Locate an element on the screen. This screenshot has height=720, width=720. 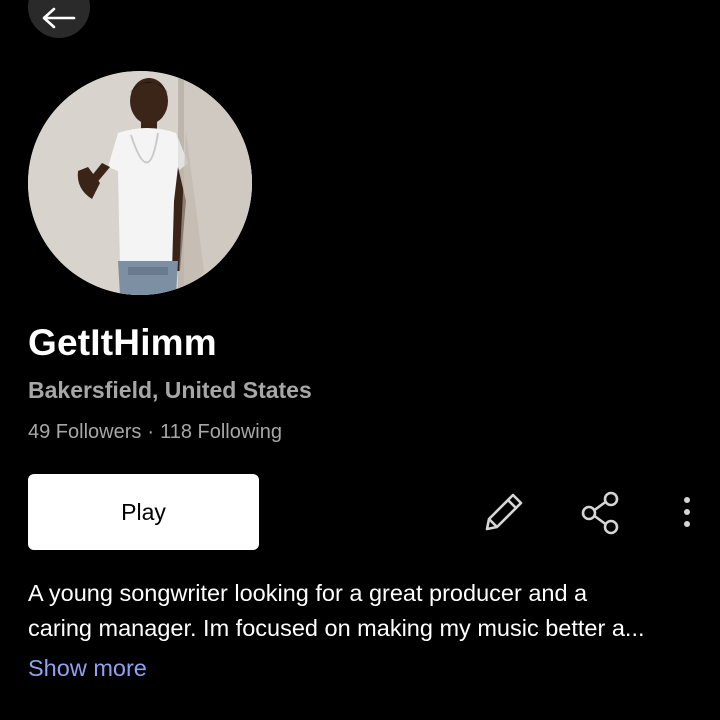
play-button: Play is located at coordinates (143, 512).